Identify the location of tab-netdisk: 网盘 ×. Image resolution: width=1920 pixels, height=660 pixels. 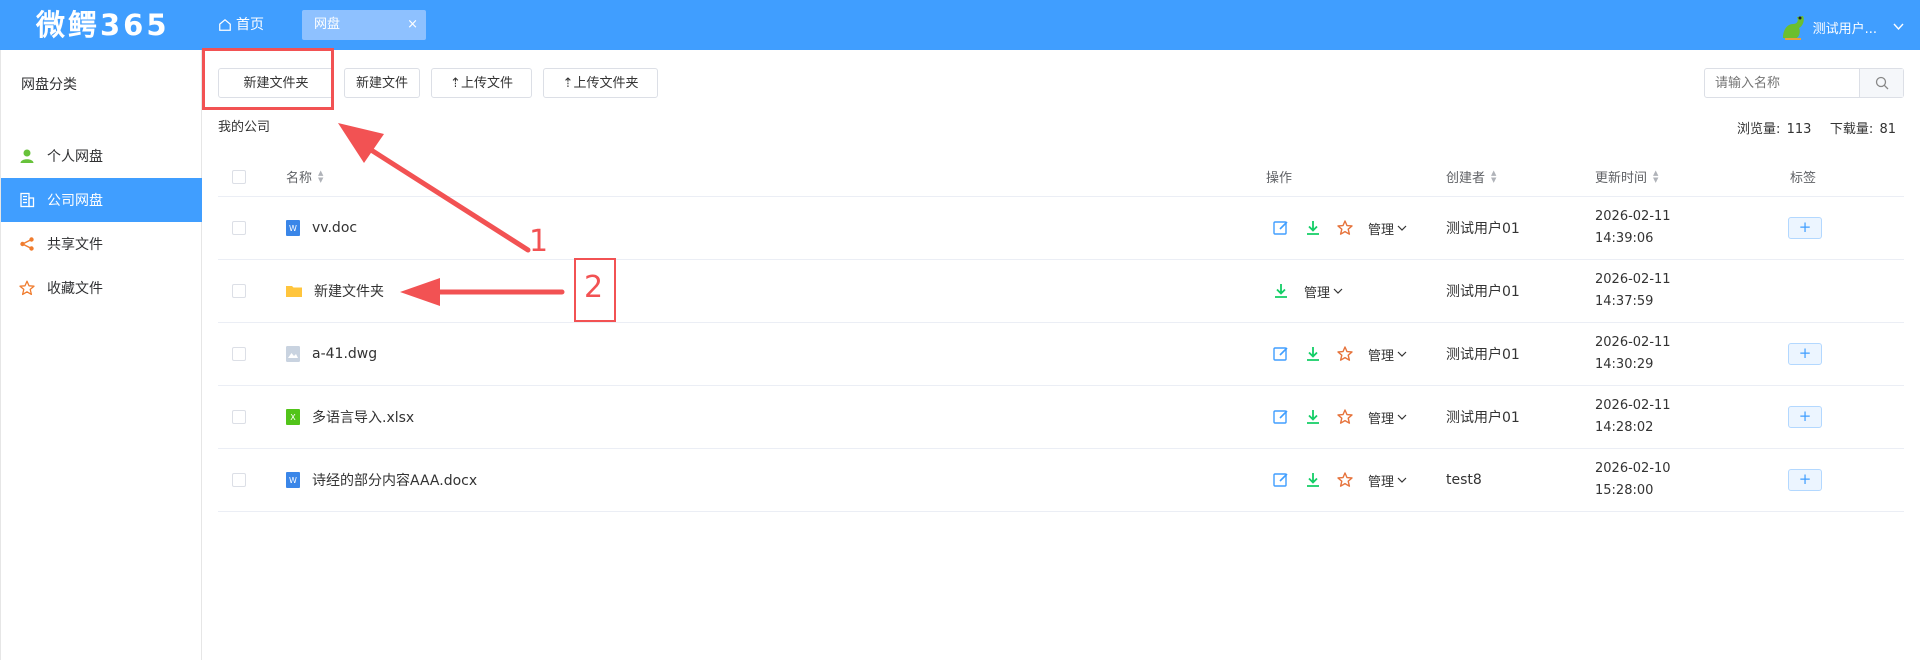
(364, 25).